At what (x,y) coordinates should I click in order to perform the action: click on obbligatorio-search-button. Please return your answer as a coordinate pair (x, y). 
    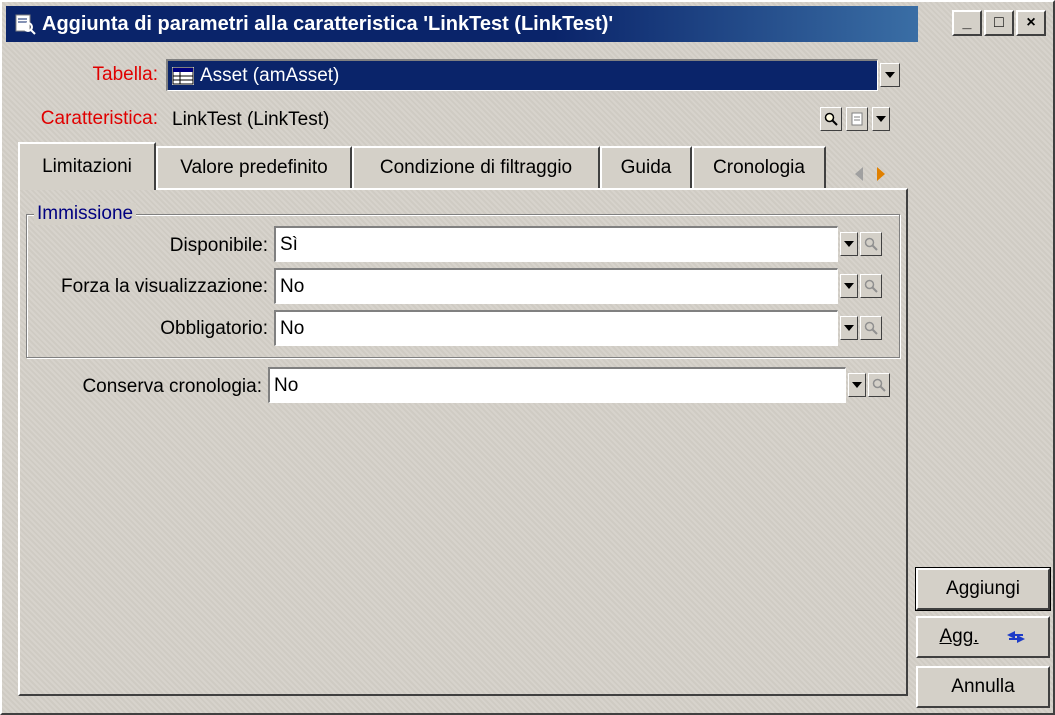
    Looking at the image, I should click on (871, 328).